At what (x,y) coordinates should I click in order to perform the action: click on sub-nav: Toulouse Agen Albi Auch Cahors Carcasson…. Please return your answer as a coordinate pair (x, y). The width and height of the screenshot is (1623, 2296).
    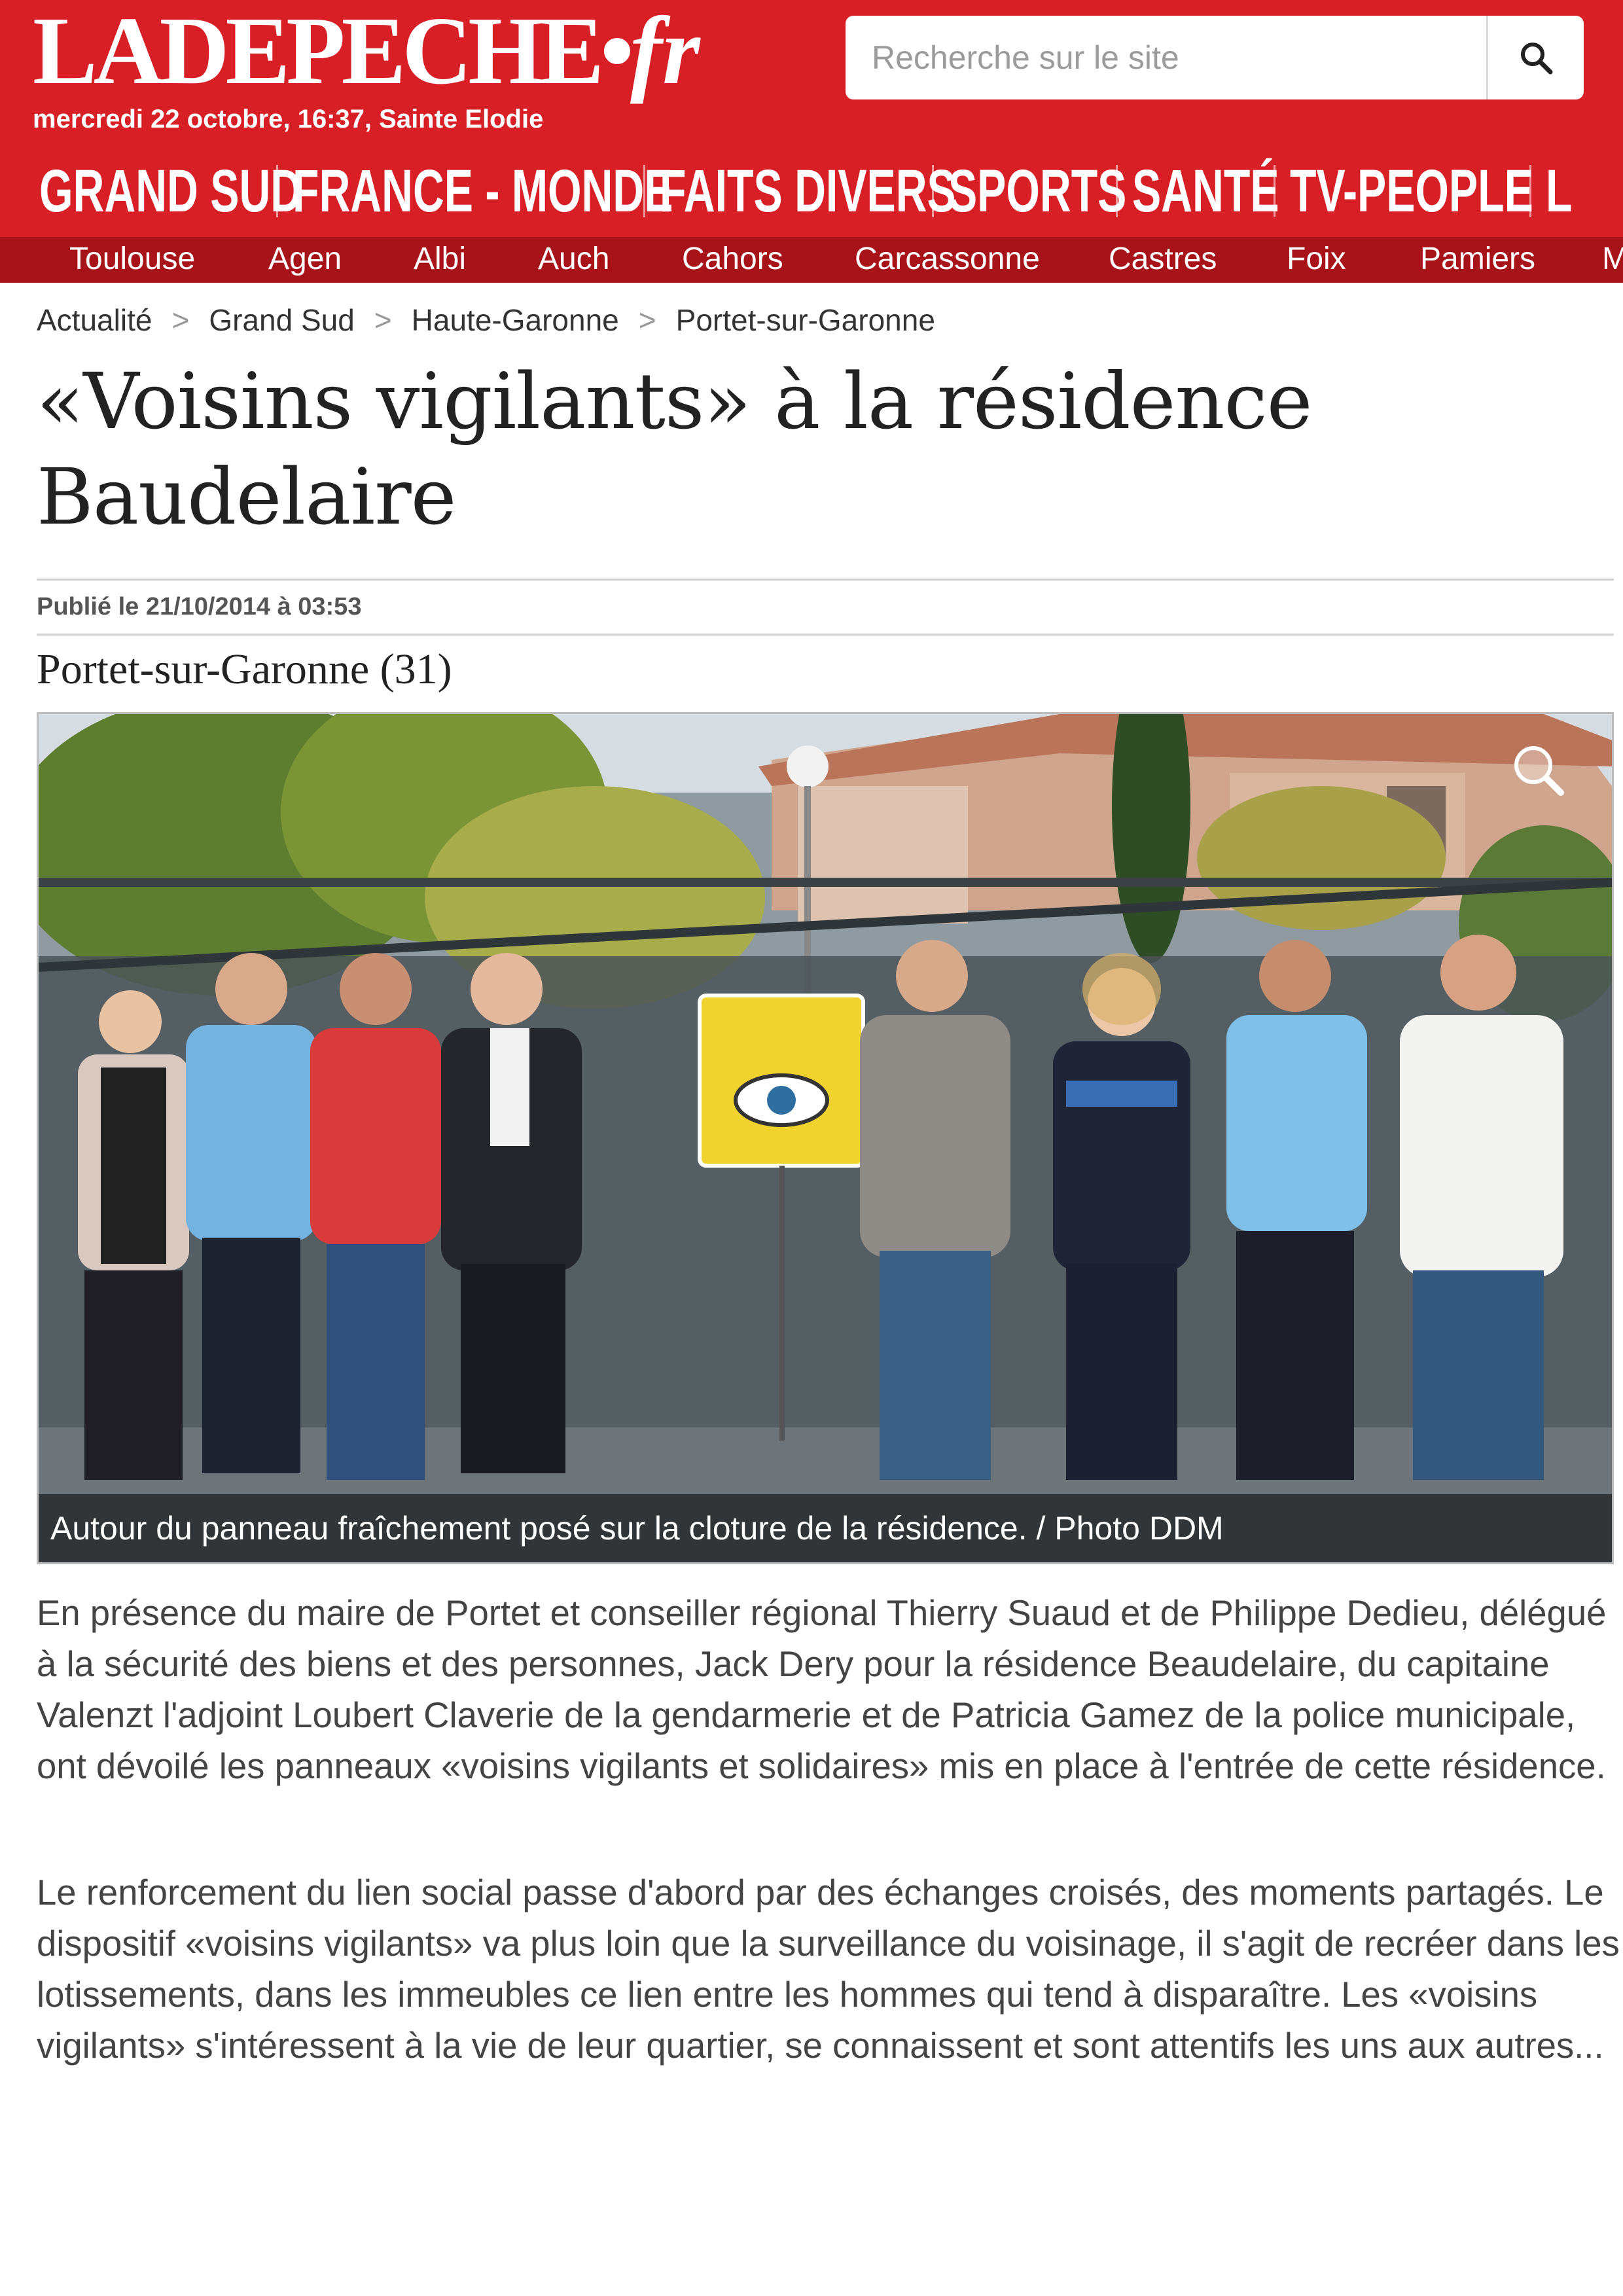
    Looking at the image, I should click on (811, 260).